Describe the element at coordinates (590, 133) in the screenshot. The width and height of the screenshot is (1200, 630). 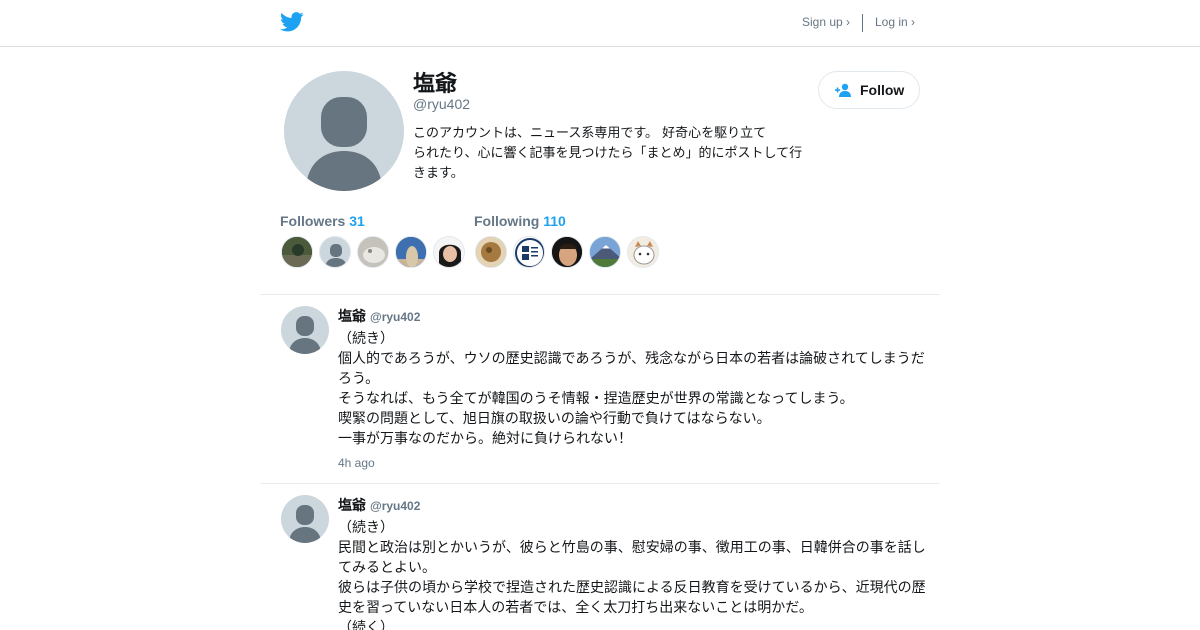
I see `bio-line: このアカウントは、ニュース系専用です。 好奇心を駆り立て` at that location.